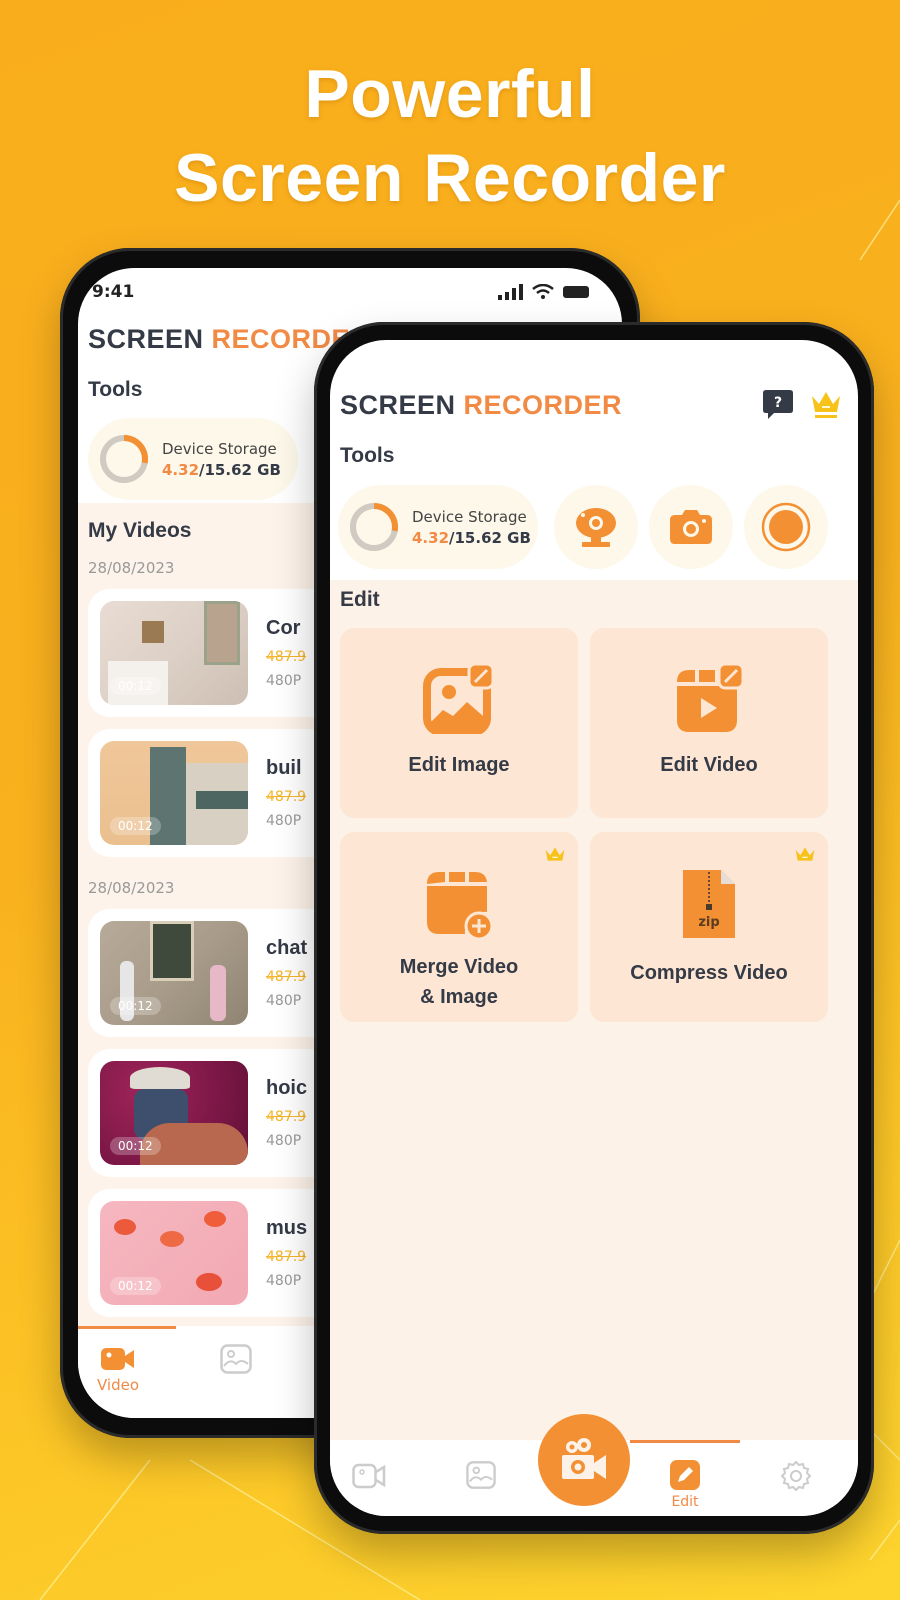  What do you see at coordinates (287, 1088) in the screenshot?
I see `video-title: hoic` at bounding box center [287, 1088].